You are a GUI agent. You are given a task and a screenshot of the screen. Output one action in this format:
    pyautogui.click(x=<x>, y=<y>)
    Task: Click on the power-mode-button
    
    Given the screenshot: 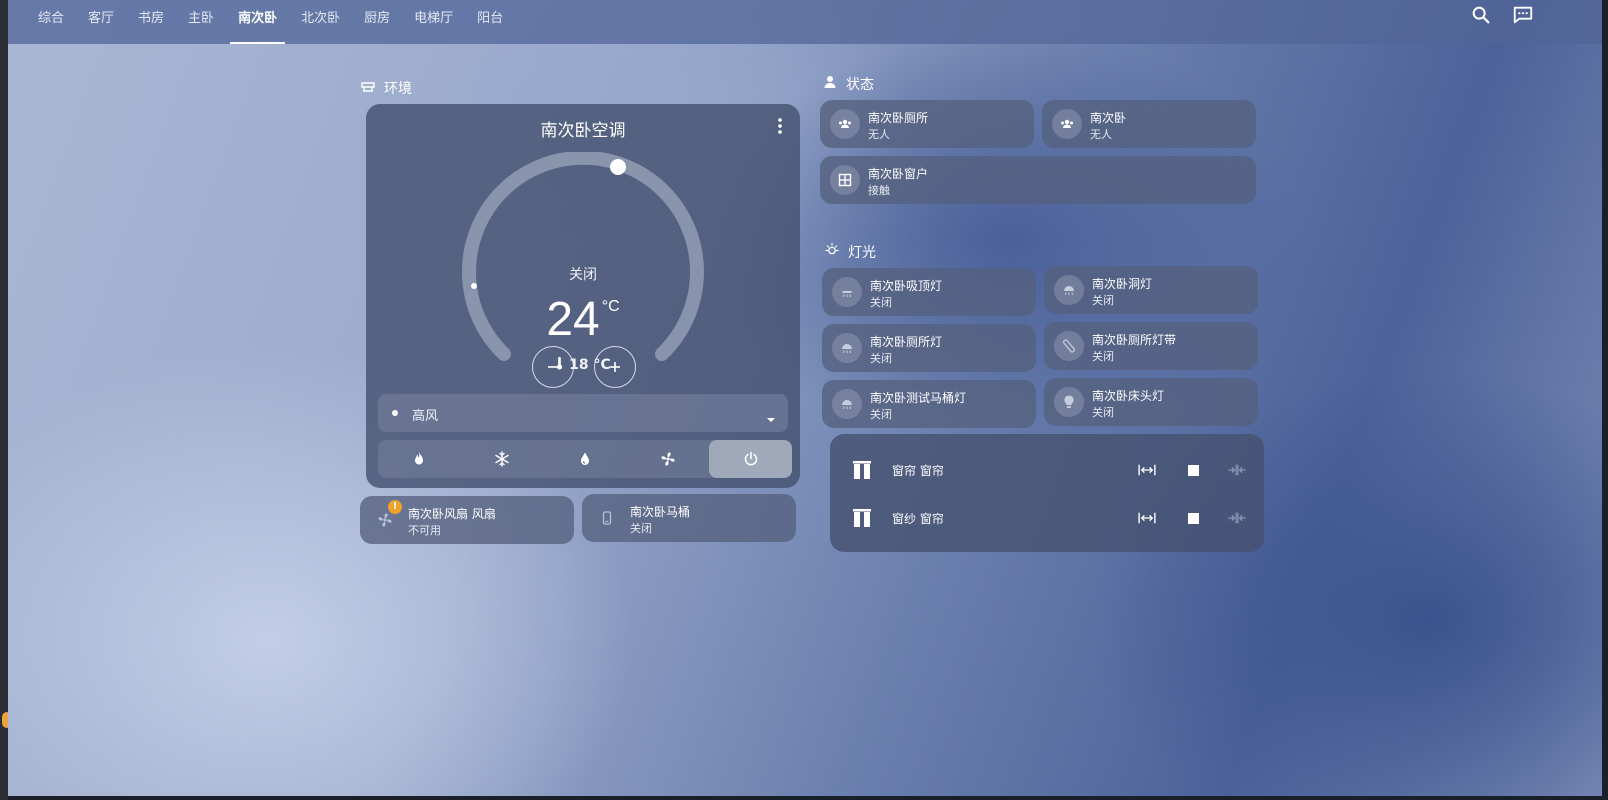 What is the action you would take?
    pyautogui.click(x=750, y=459)
    